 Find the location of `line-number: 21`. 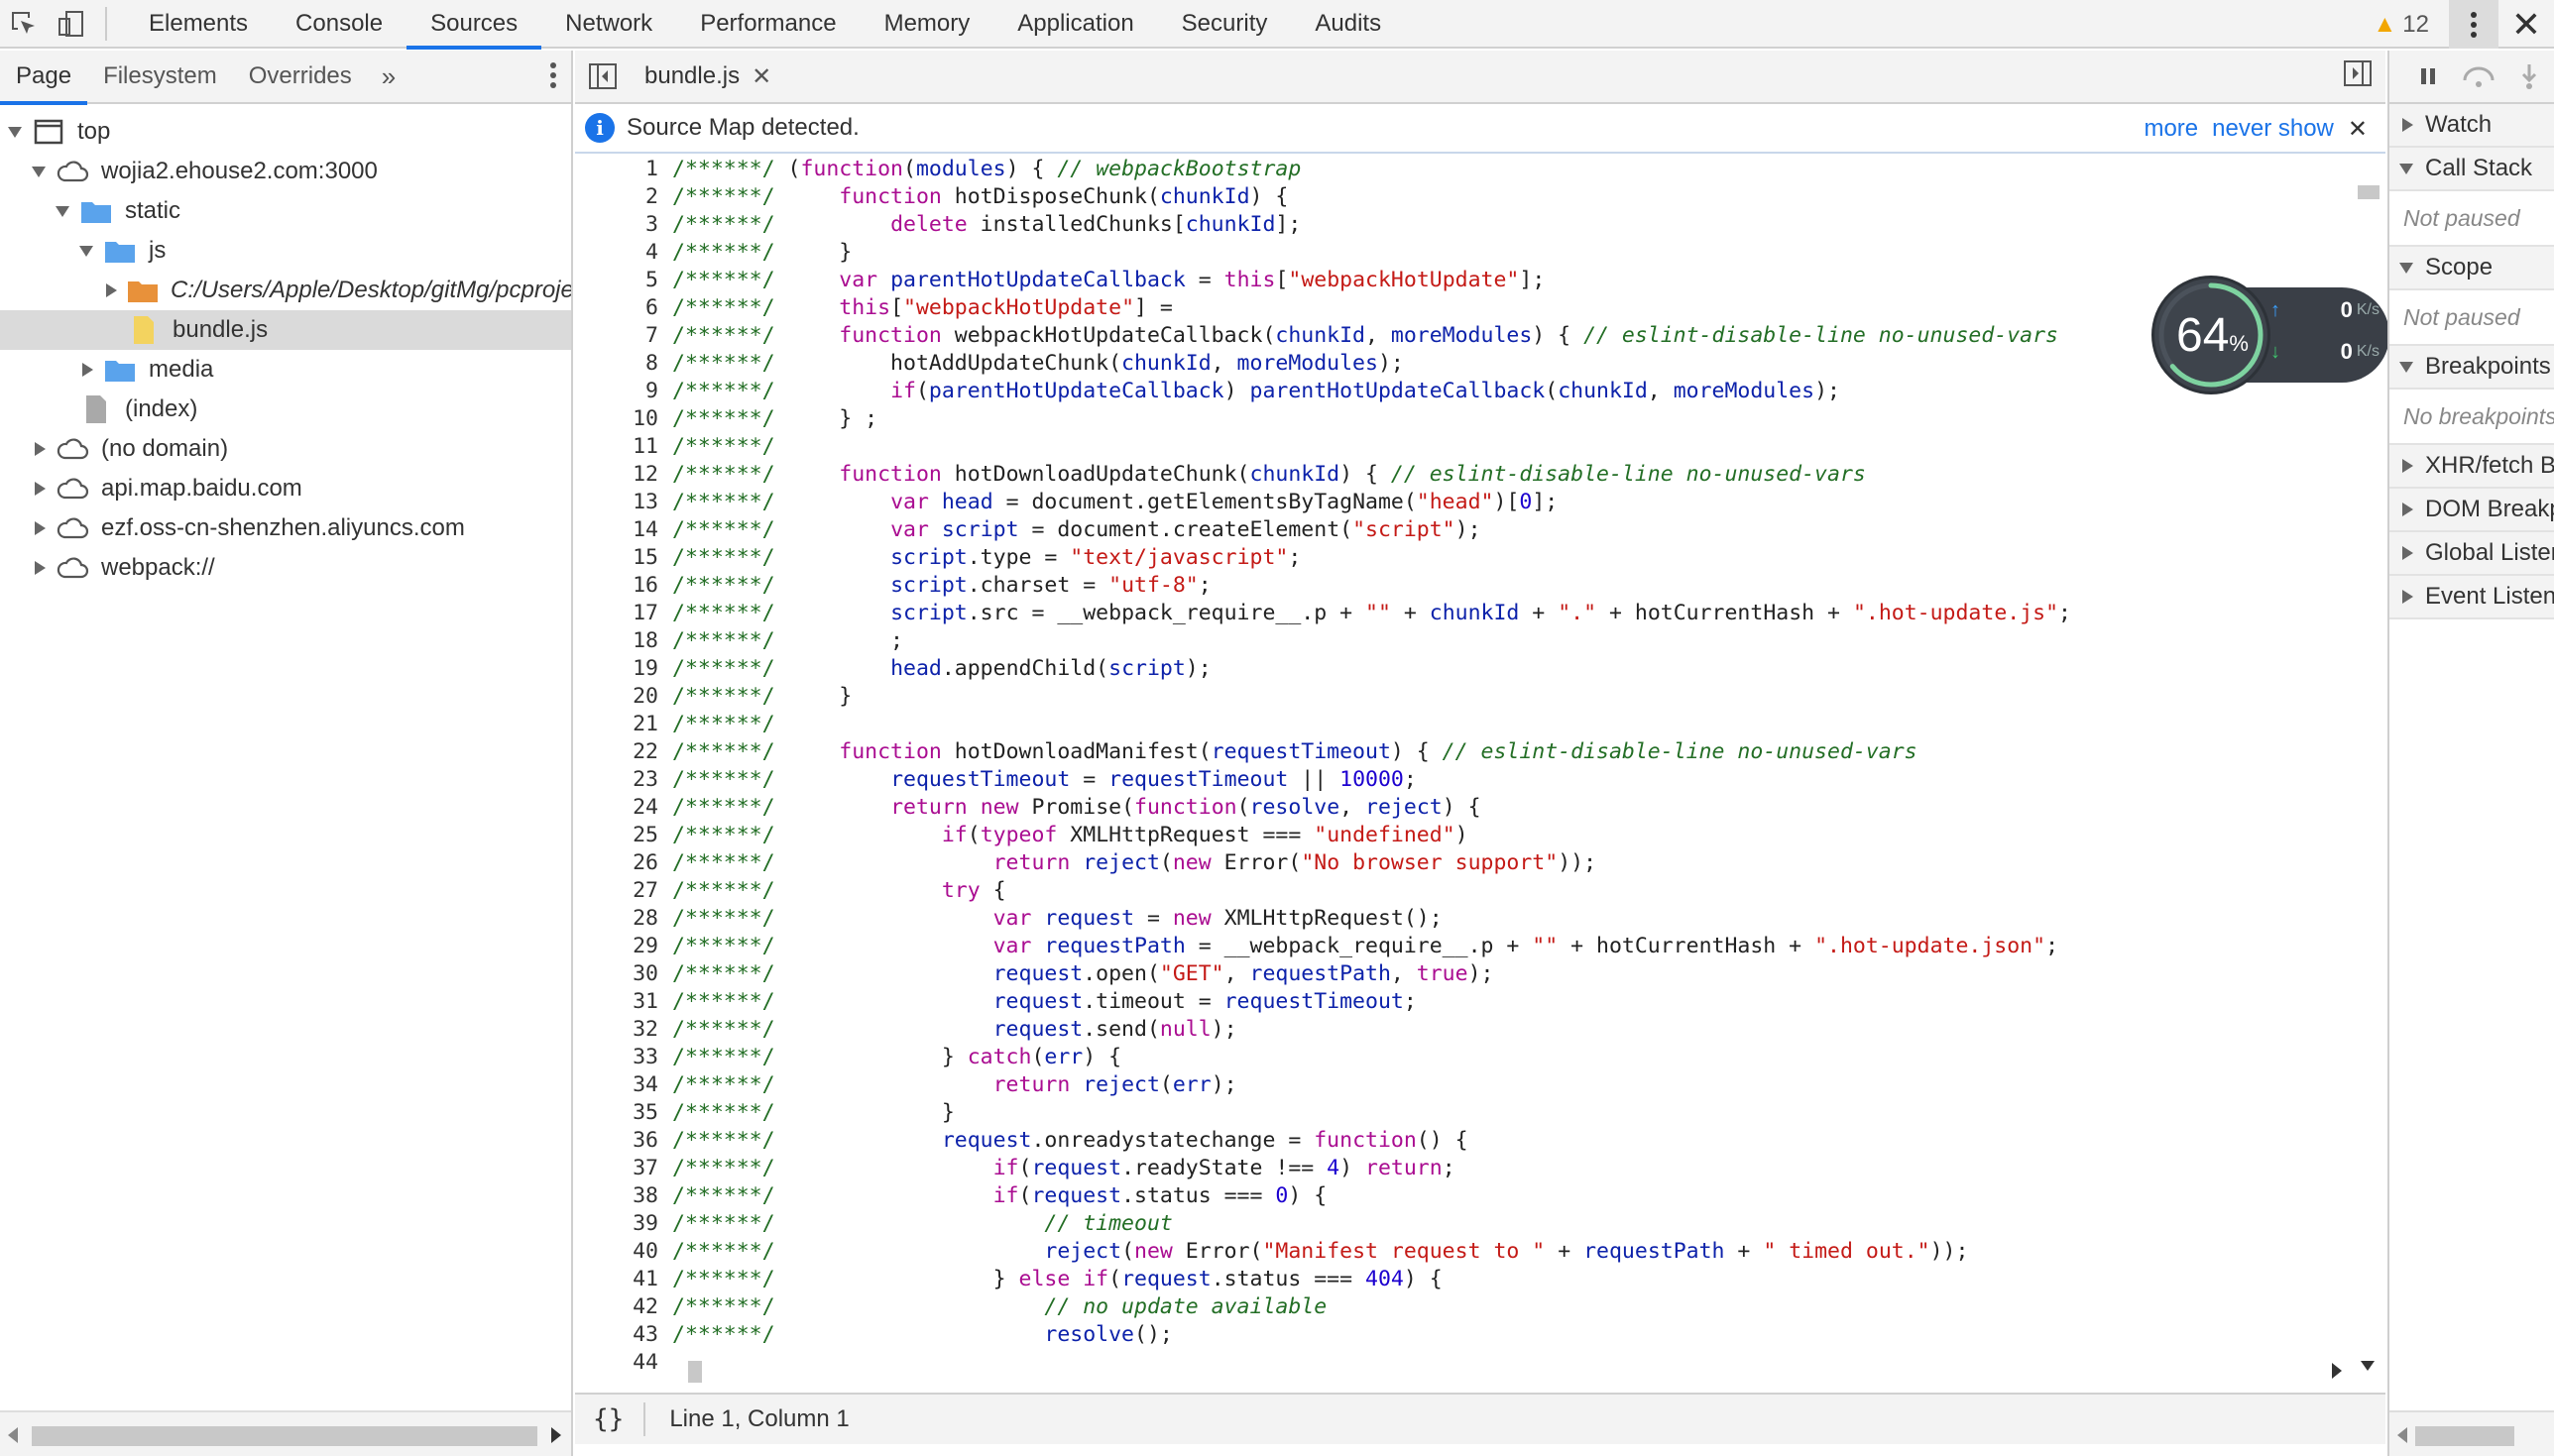

line-number: 21 is located at coordinates (621, 724).